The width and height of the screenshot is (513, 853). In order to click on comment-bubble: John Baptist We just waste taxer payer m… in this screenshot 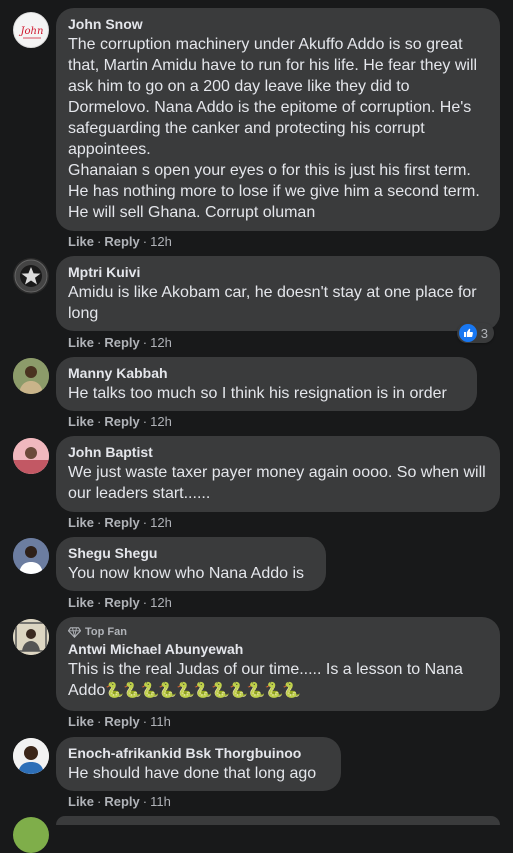, I will do `click(278, 474)`.